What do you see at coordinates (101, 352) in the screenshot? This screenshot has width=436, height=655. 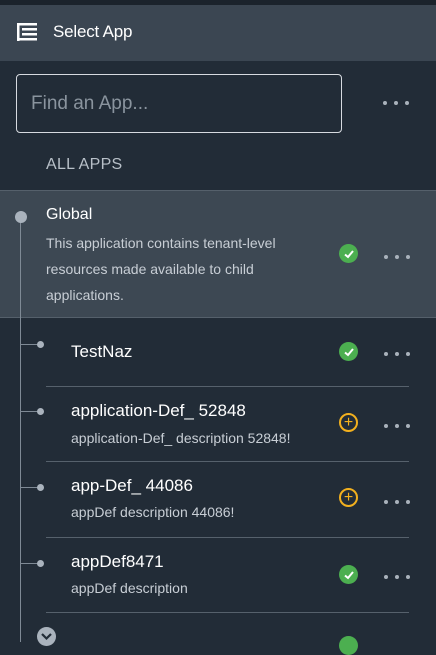 I see `app-title-testnaz: TestNaz` at bounding box center [101, 352].